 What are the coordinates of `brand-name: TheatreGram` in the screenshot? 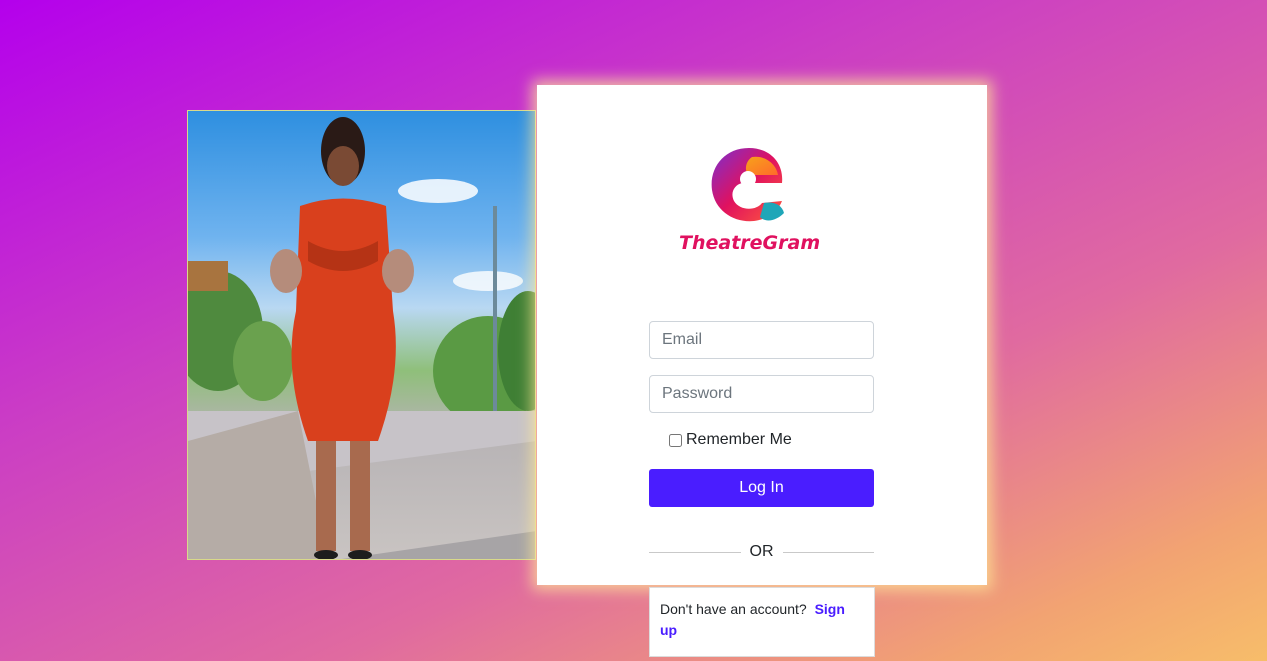 It's located at (750, 243).